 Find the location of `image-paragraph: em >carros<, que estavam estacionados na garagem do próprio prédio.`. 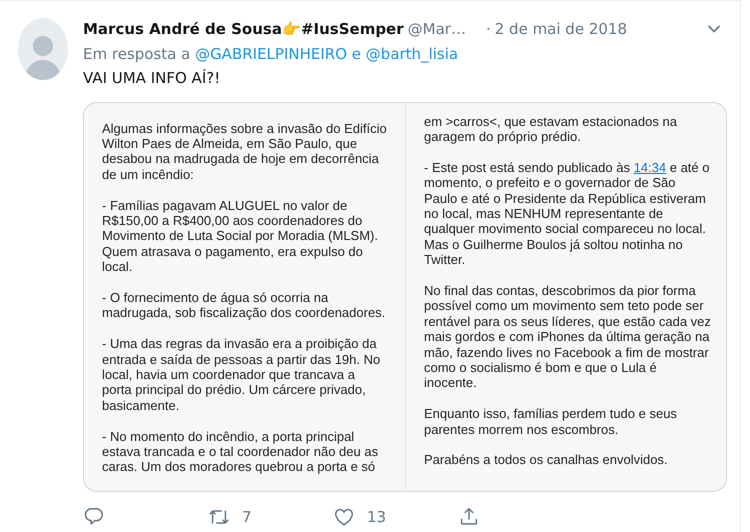

image-paragraph: em >carros<, que estavam estacionados na garagem do próprio prédio. is located at coordinates (551, 129).